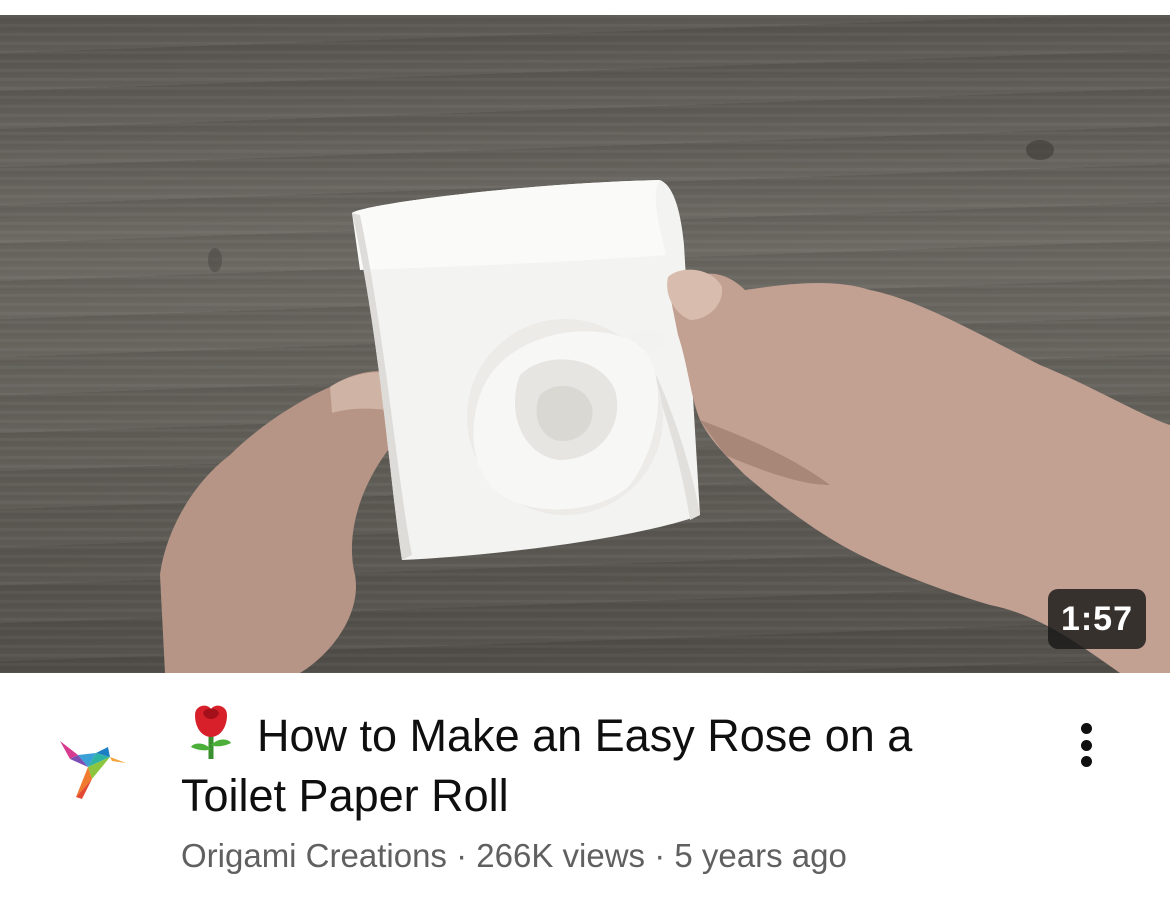 This screenshot has height=913, width=1170. Describe the element at coordinates (585, 7) in the screenshot. I see `top-strip` at that location.